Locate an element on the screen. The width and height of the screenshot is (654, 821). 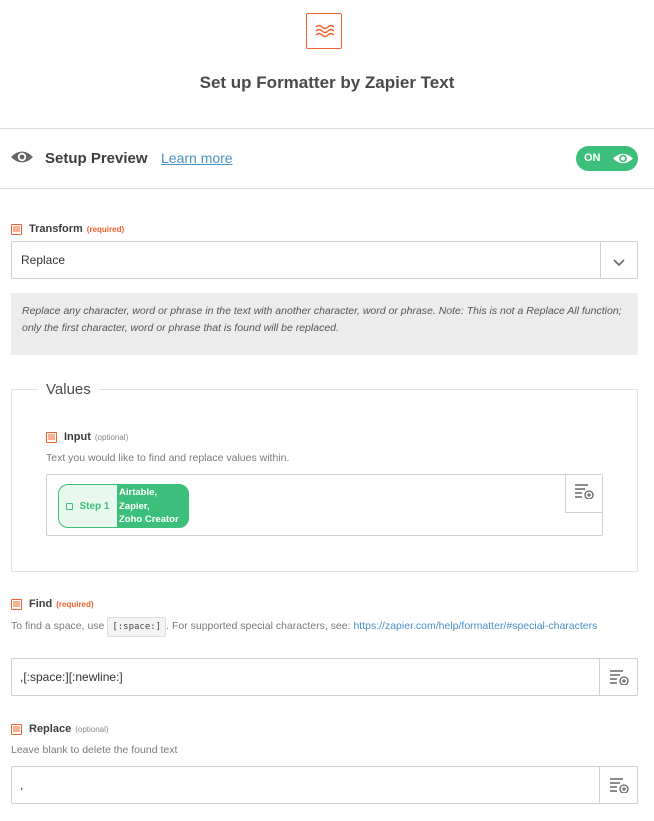
input-label: Input (optional) is located at coordinates (87, 437).